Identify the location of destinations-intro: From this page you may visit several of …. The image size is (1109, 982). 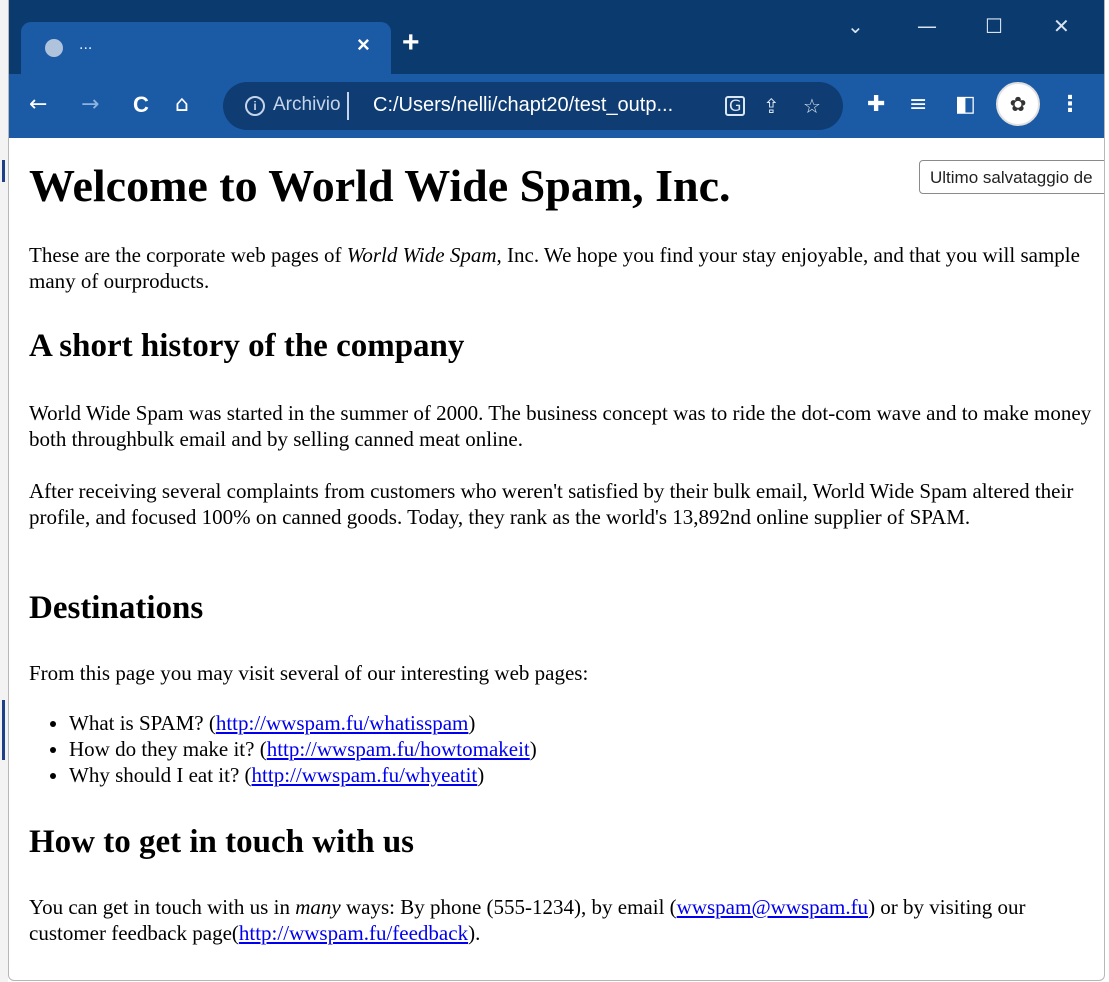
(309, 673).